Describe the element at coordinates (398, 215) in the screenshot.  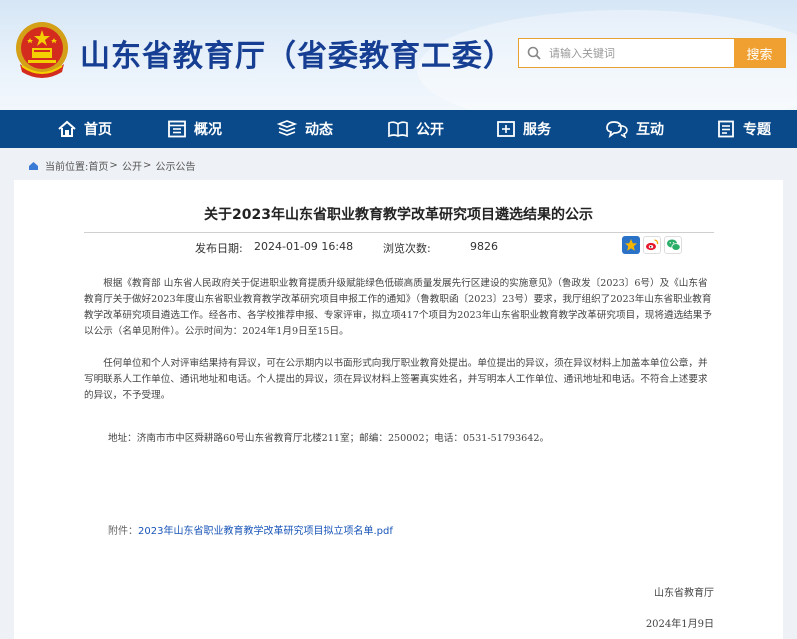
I see `article-title: 关于2023年山东省职业教育教学改革研究项目遴选结果的公示` at that location.